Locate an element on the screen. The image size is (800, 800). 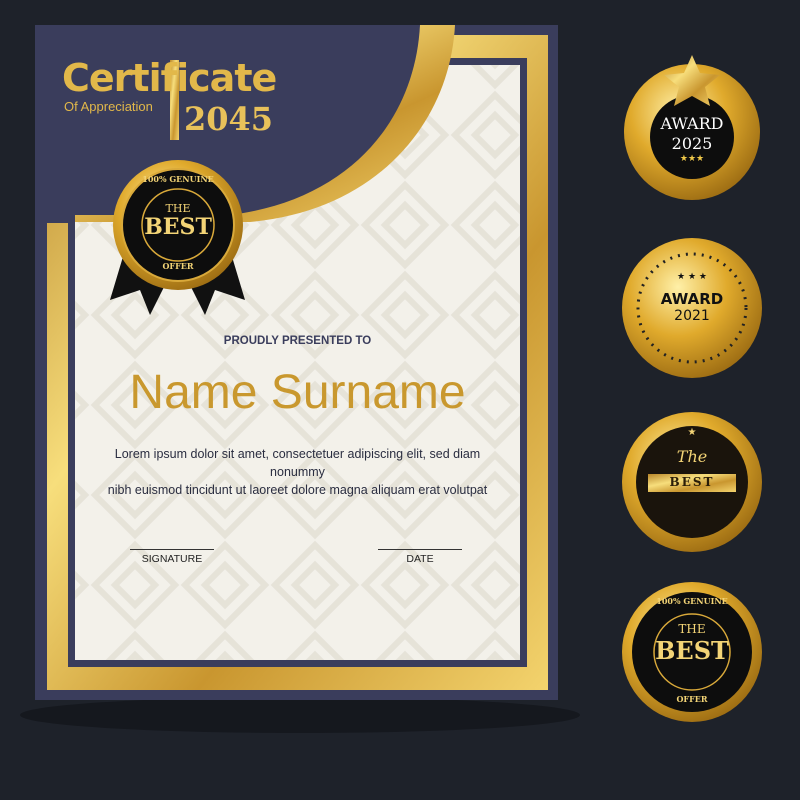
badge-top-text: 100% GENUINE is located at coordinates (692, 601).